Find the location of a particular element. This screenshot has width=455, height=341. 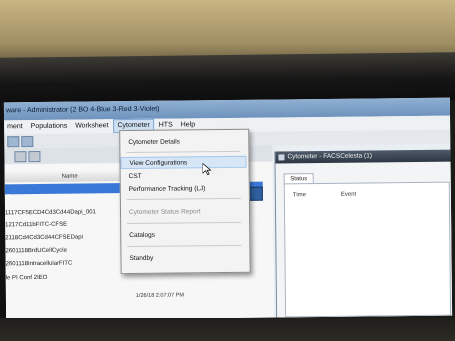

list-item: 1117CF5ECD4Cd3Cd44Dapi_001 is located at coordinates (50, 212).